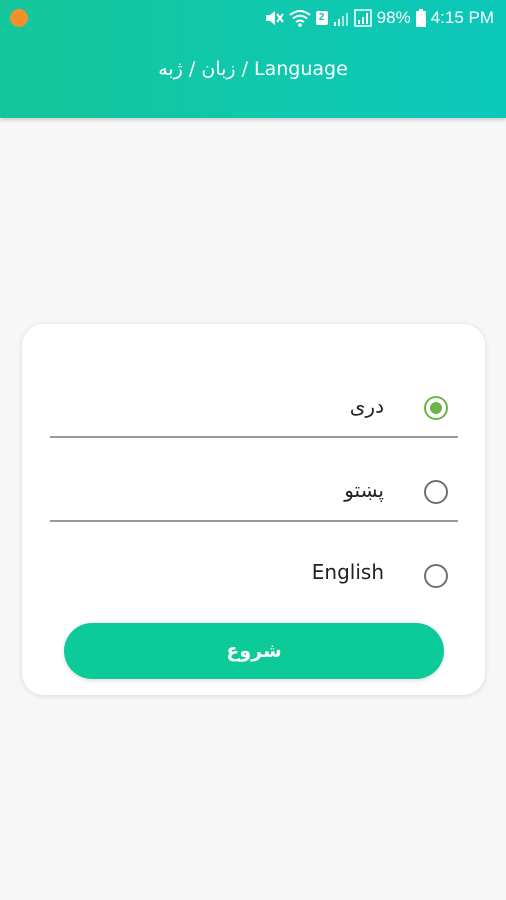  I want to click on language-label: دری, so click(366, 406).